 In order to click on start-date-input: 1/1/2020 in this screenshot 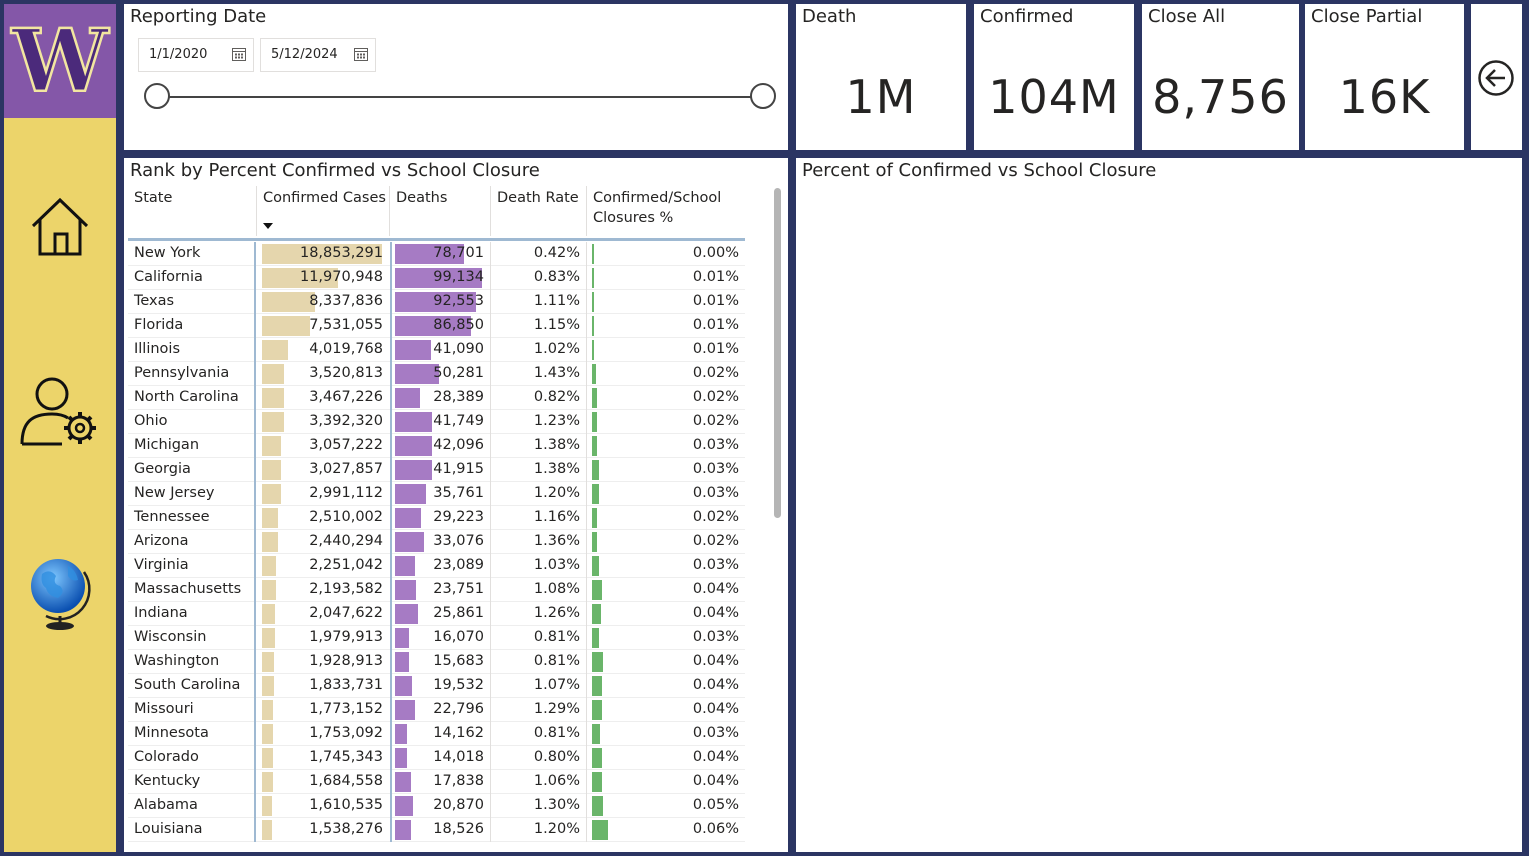, I will do `click(196, 55)`.